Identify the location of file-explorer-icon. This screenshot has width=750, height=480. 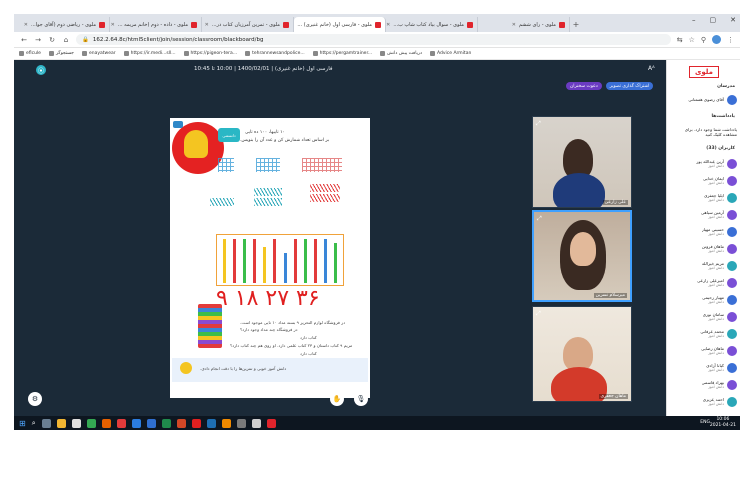
(61, 423).